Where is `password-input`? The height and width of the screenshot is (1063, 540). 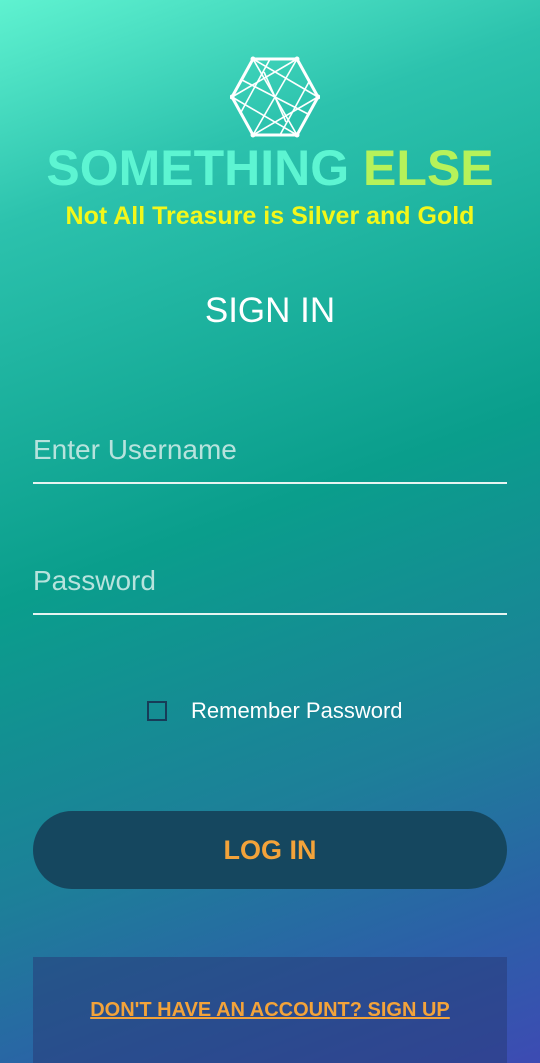
password-input is located at coordinates (270, 585).